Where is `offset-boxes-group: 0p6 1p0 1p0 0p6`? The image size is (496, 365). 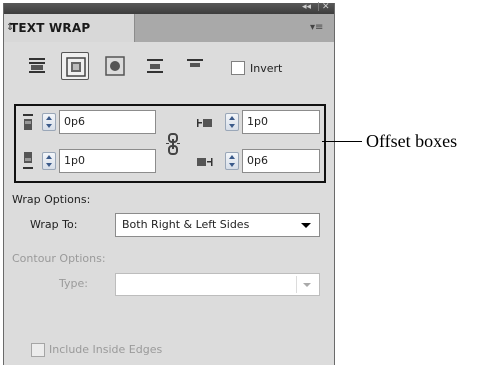 offset-boxes-group: 0p6 1p0 1p0 0p6 is located at coordinates (170, 143).